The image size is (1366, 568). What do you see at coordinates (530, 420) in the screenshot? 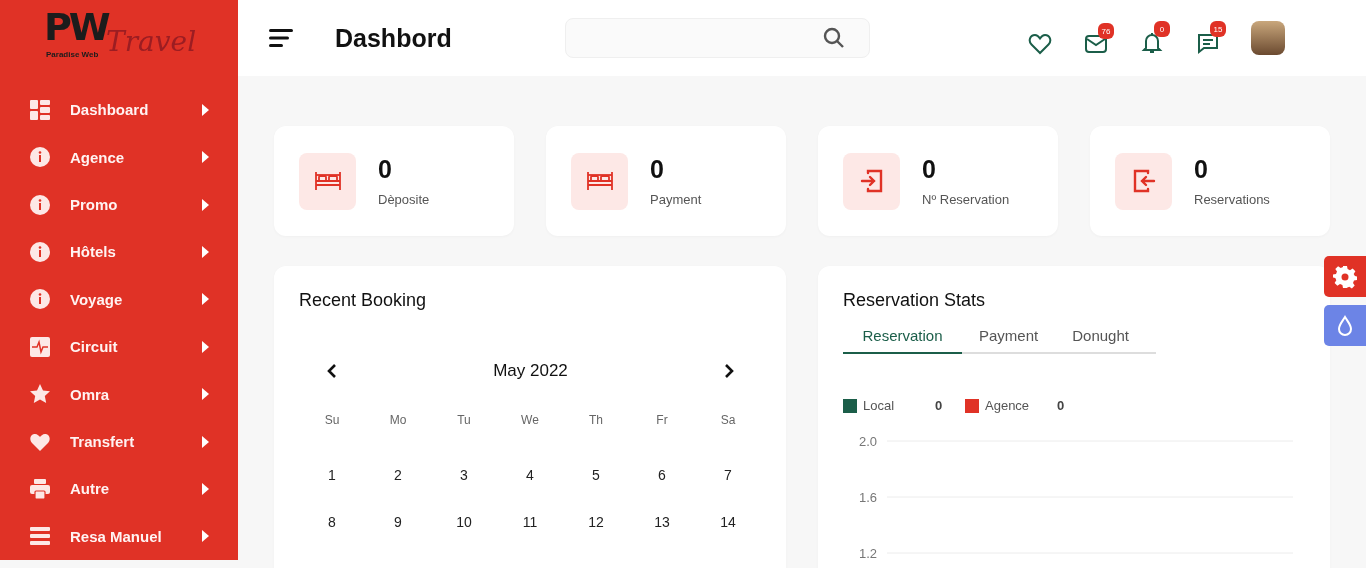
I see `weekday-label: We` at bounding box center [530, 420].